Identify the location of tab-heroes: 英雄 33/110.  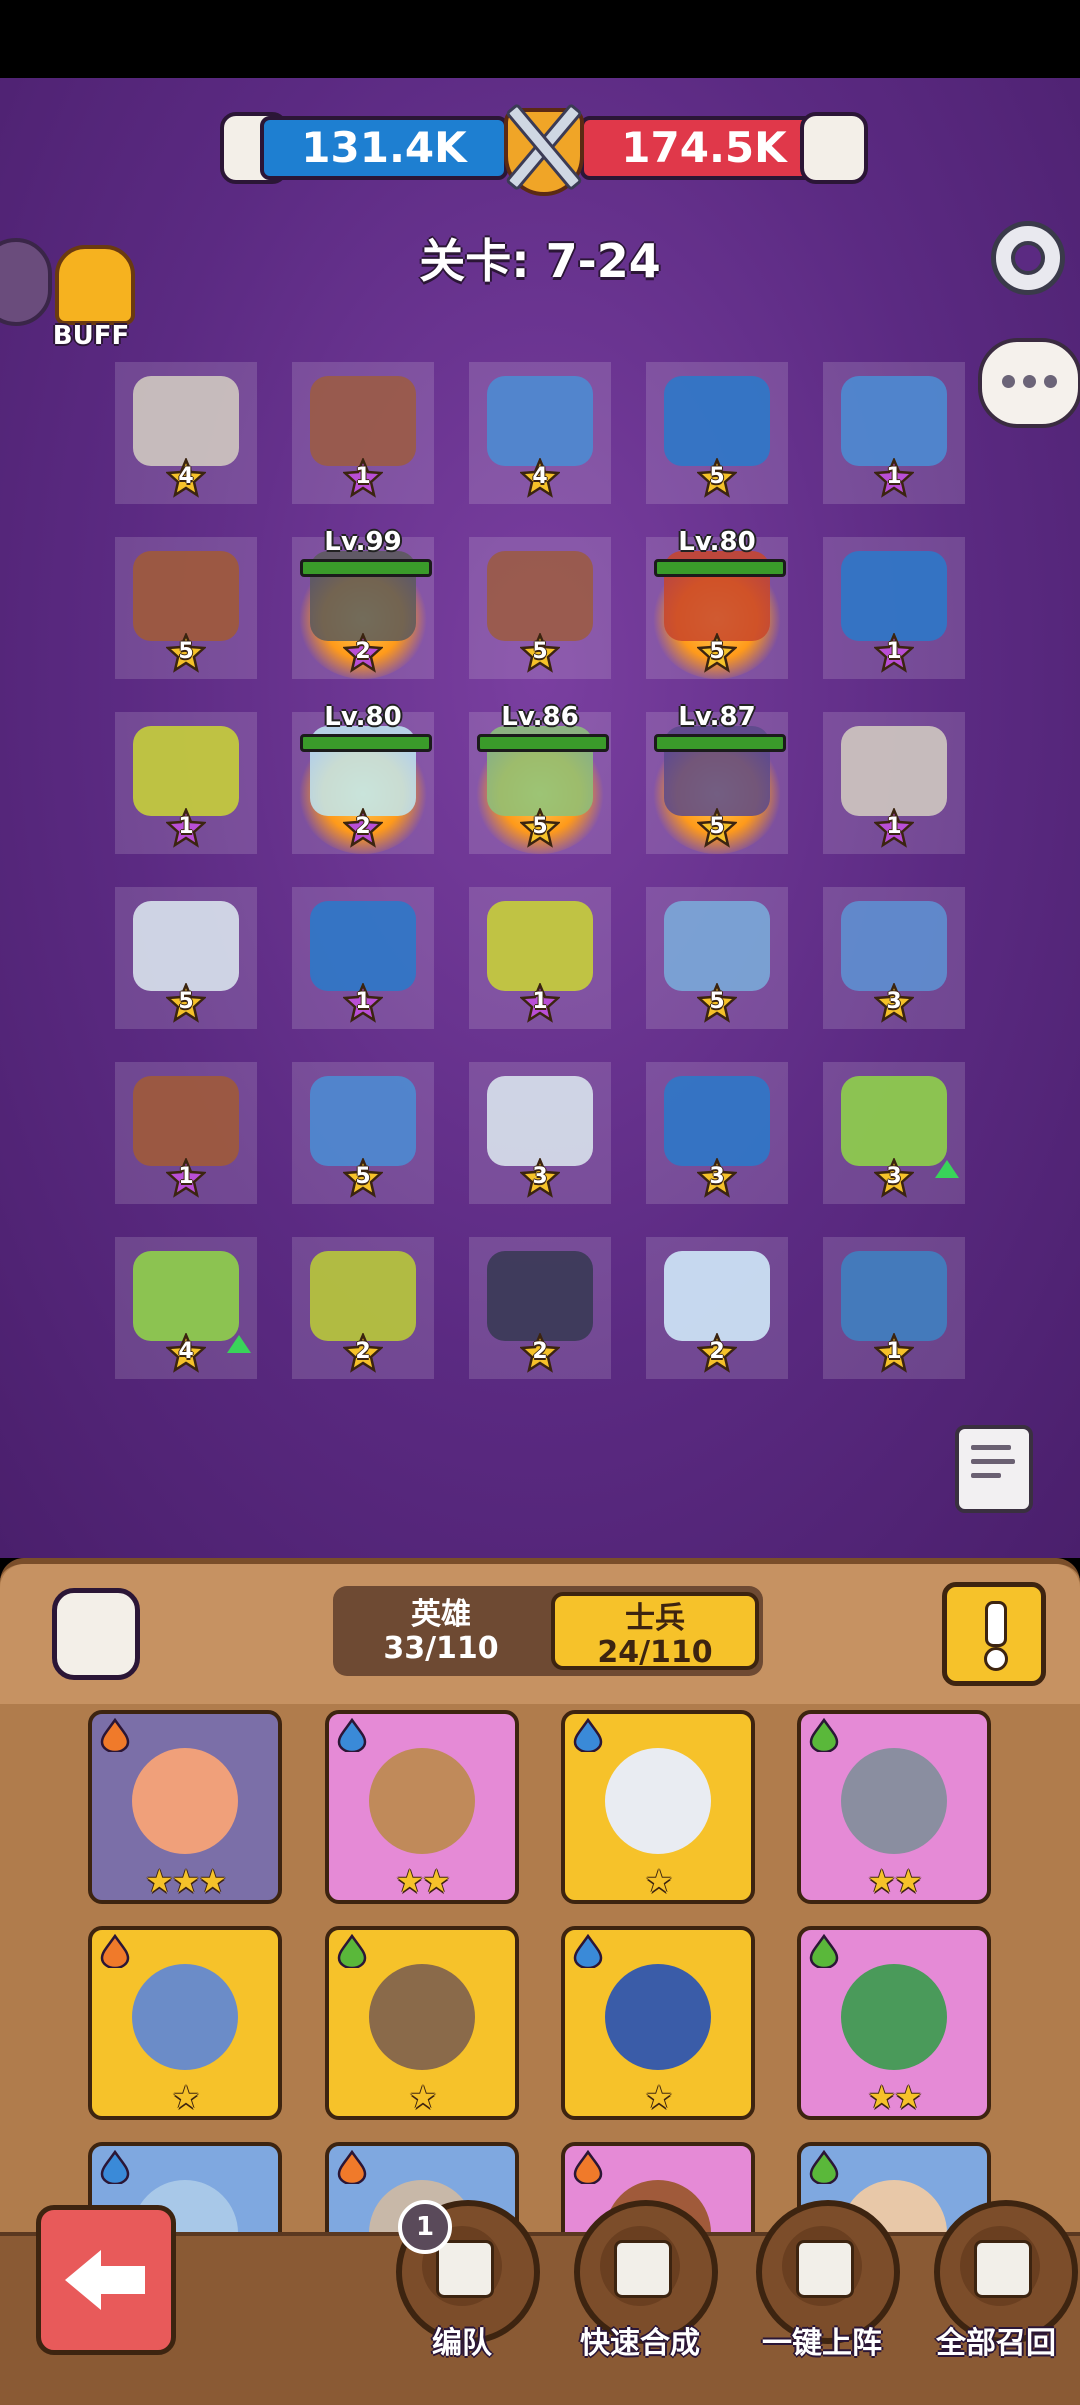
(441, 1631).